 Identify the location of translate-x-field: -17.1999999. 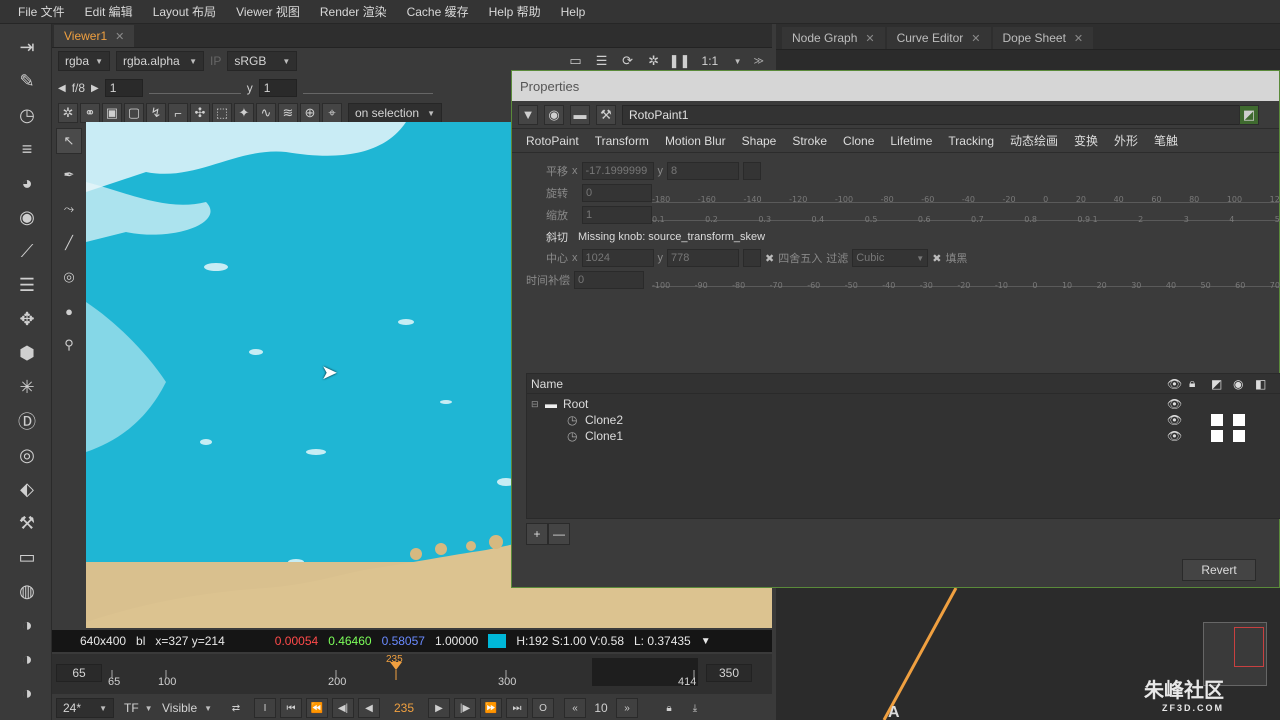
(617, 171).